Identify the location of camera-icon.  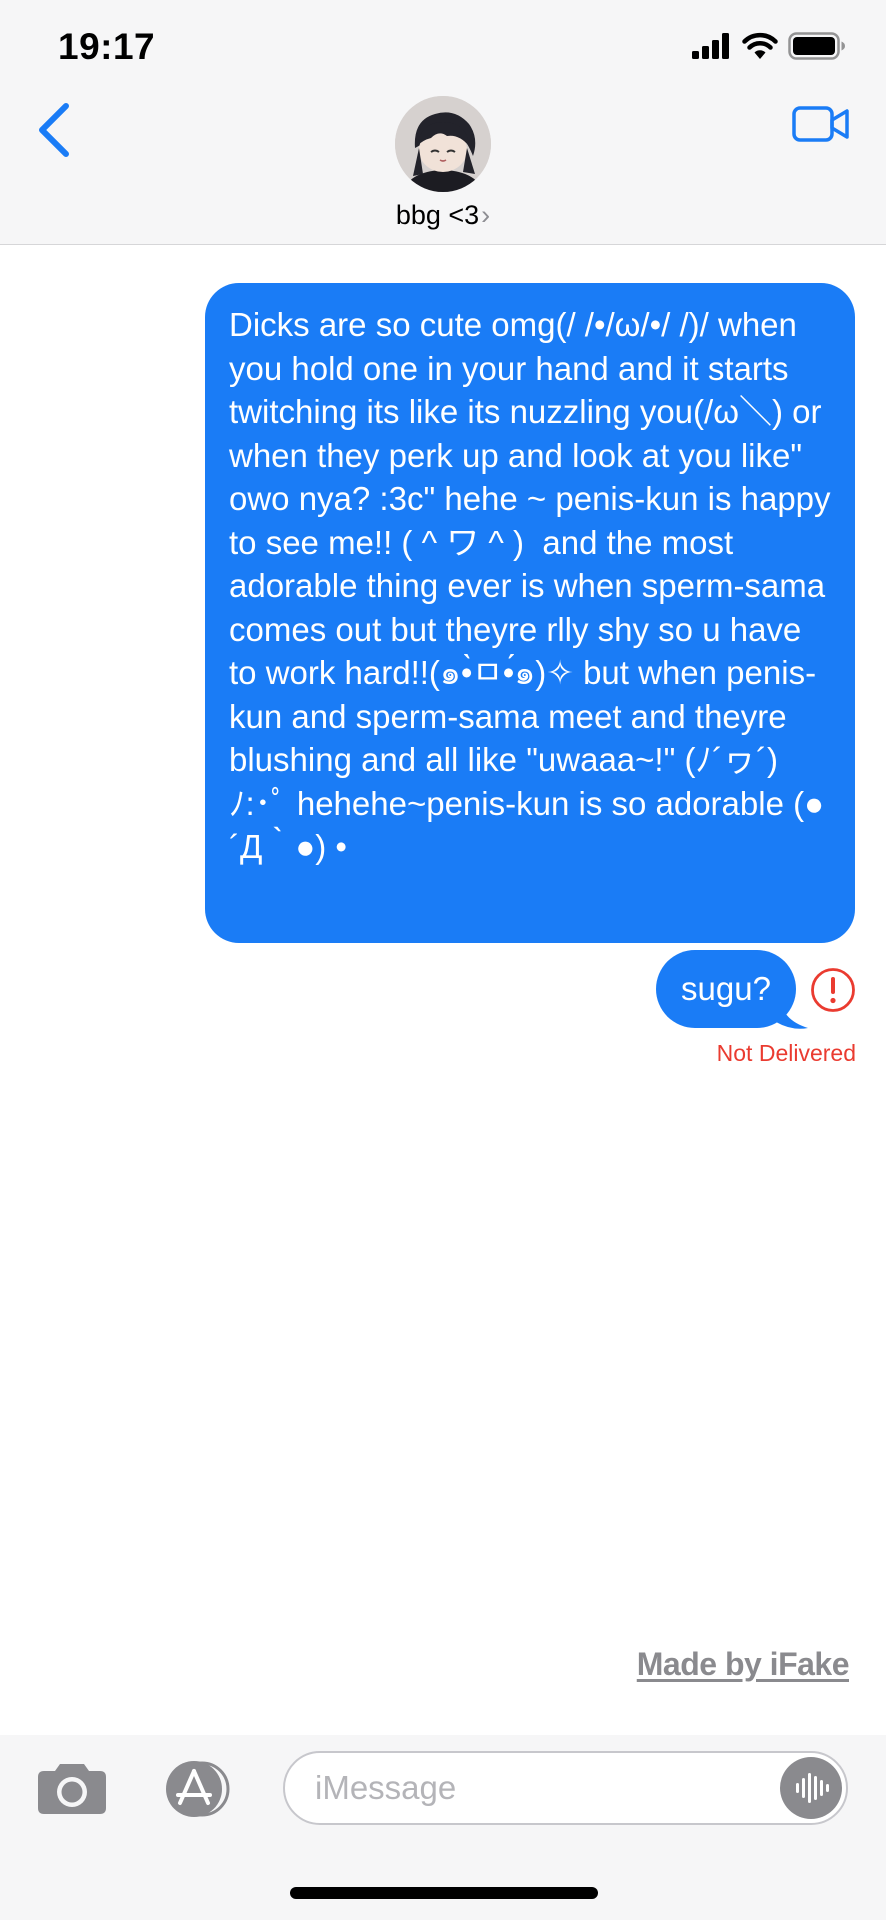
(72, 1789).